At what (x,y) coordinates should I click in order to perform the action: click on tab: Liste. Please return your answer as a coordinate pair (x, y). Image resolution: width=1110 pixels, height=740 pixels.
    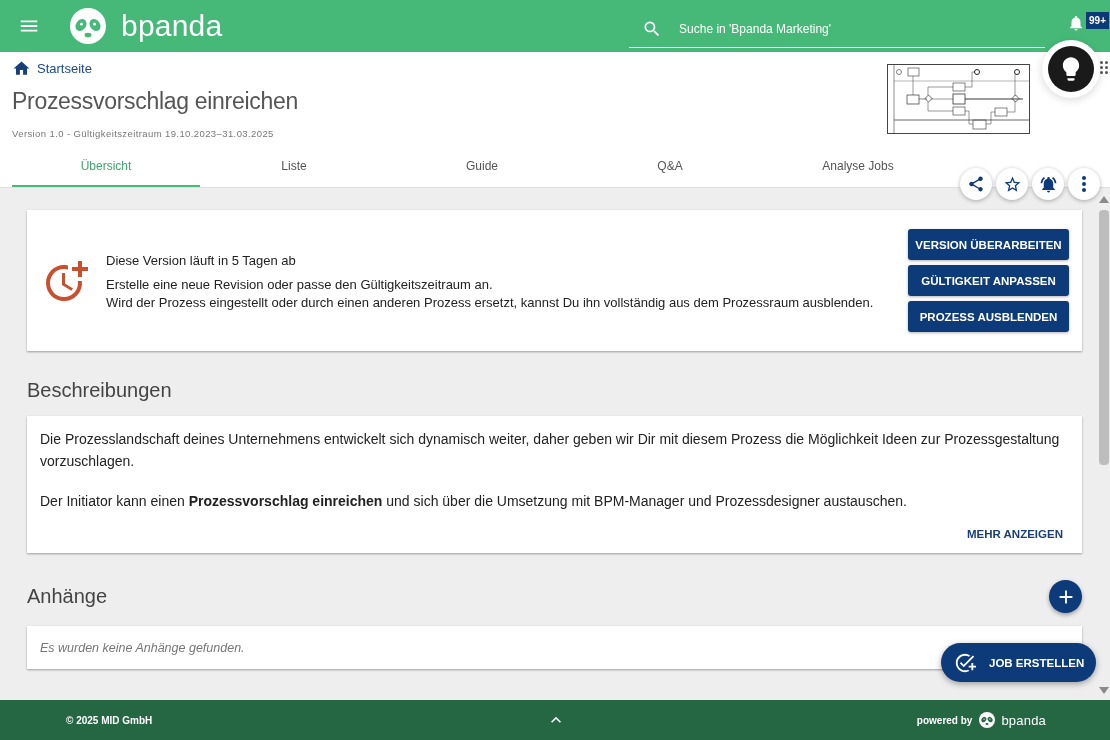
    Looking at the image, I should click on (294, 166).